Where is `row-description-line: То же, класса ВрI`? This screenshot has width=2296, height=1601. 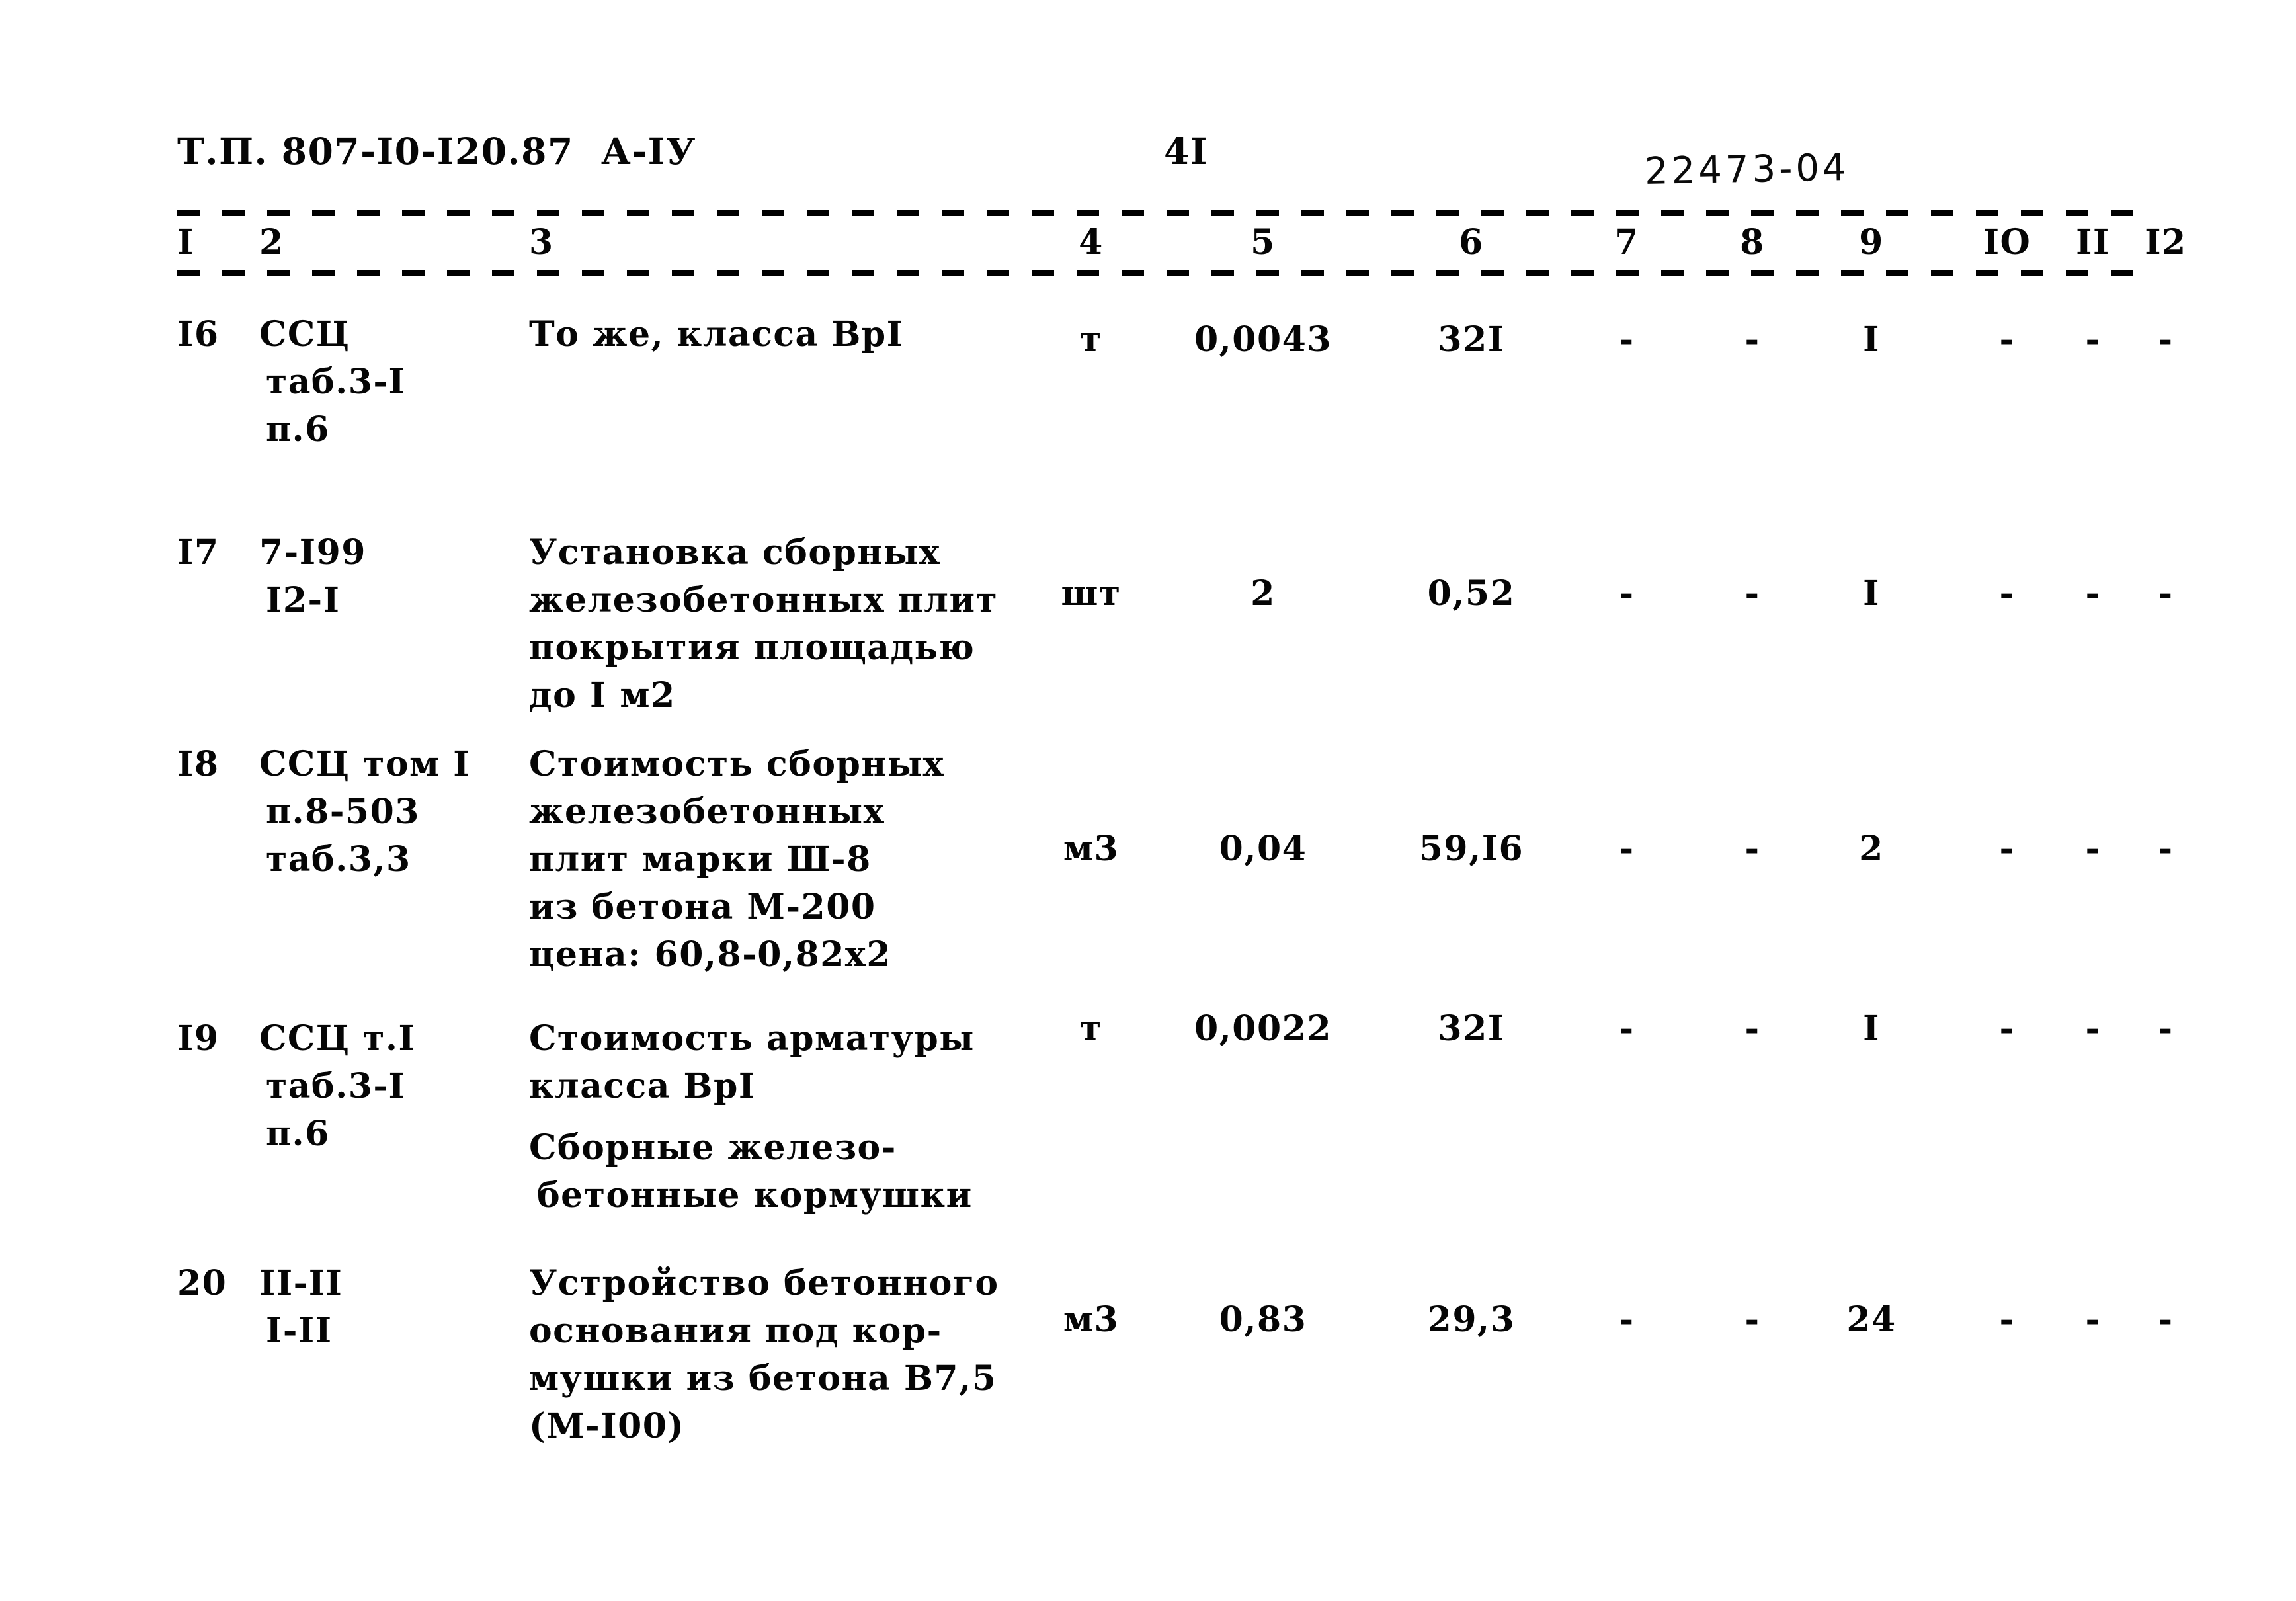
row-description-line: То же, класса ВрI is located at coordinates (716, 334).